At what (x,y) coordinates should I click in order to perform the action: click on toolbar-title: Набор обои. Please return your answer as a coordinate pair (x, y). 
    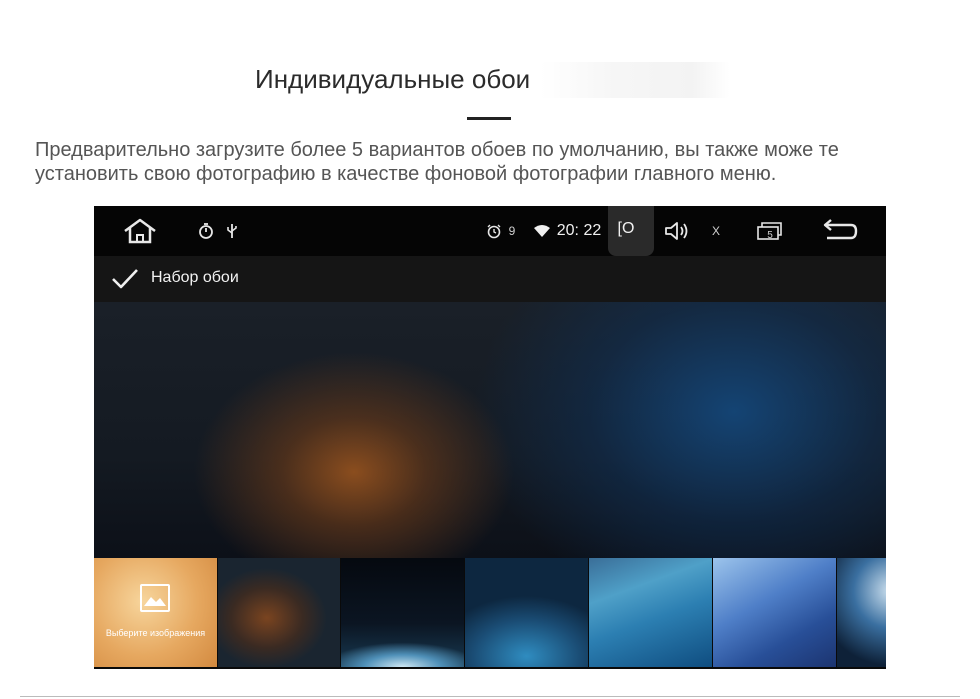
    Looking at the image, I should click on (195, 277).